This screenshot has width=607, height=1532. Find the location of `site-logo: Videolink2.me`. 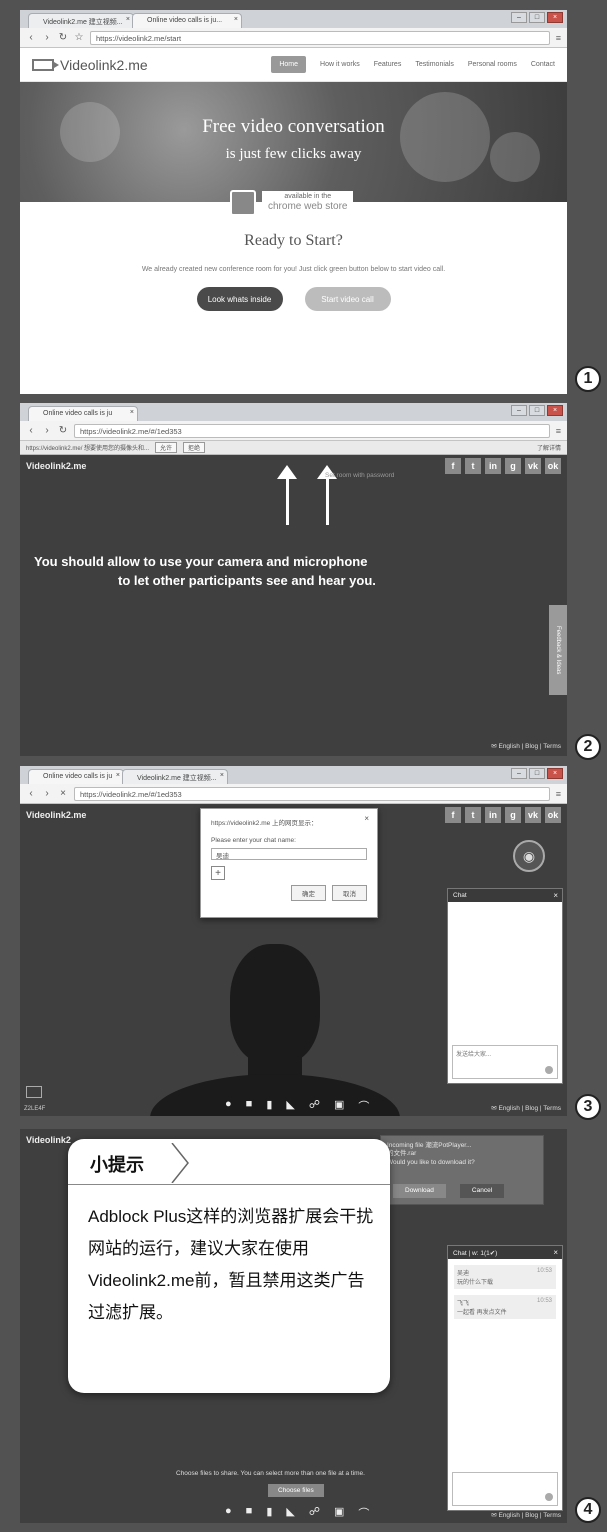

site-logo: Videolink2.me is located at coordinates (90, 65).